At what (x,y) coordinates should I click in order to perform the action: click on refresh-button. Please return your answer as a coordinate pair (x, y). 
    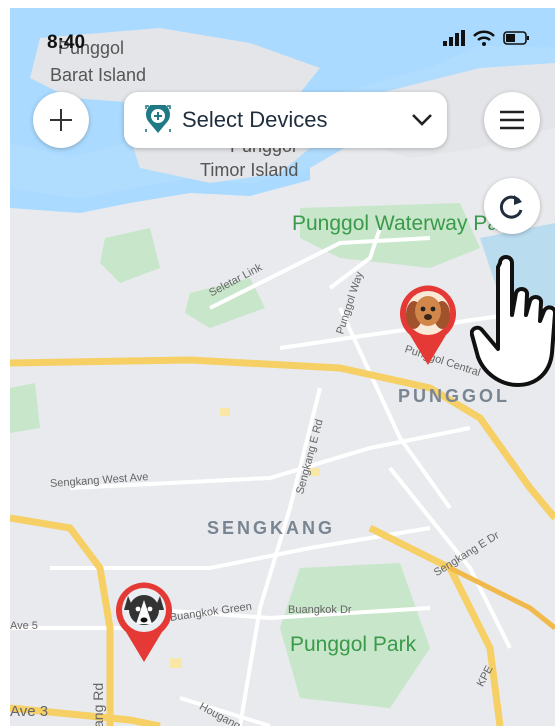
    Looking at the image, I should click on (512, 206).